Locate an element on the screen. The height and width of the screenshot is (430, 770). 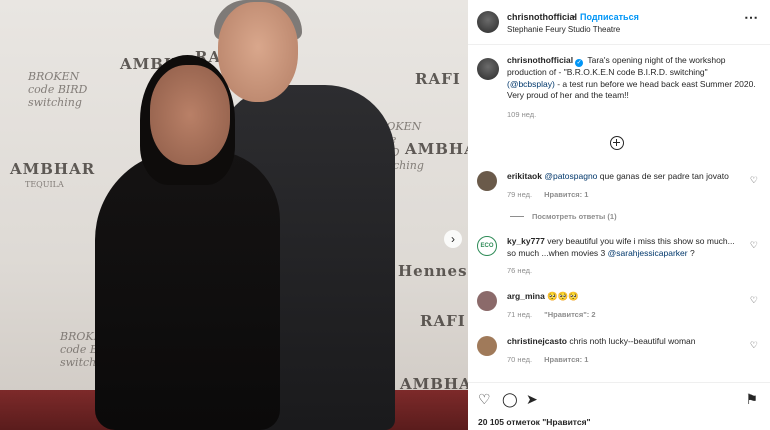
comment-suffix: ? is located at coordinates (692, 252).